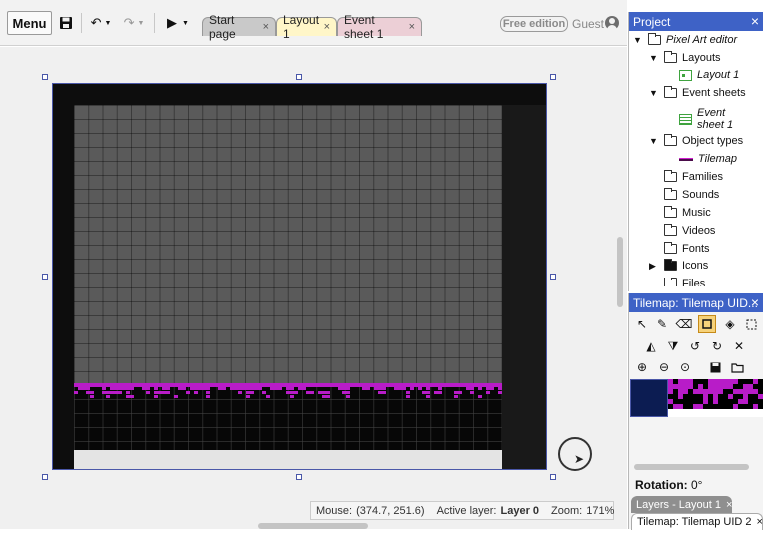  Describe the element at coordinates (654, 266) in the screenshot. I see `collapse-icon: ▶` at that location.